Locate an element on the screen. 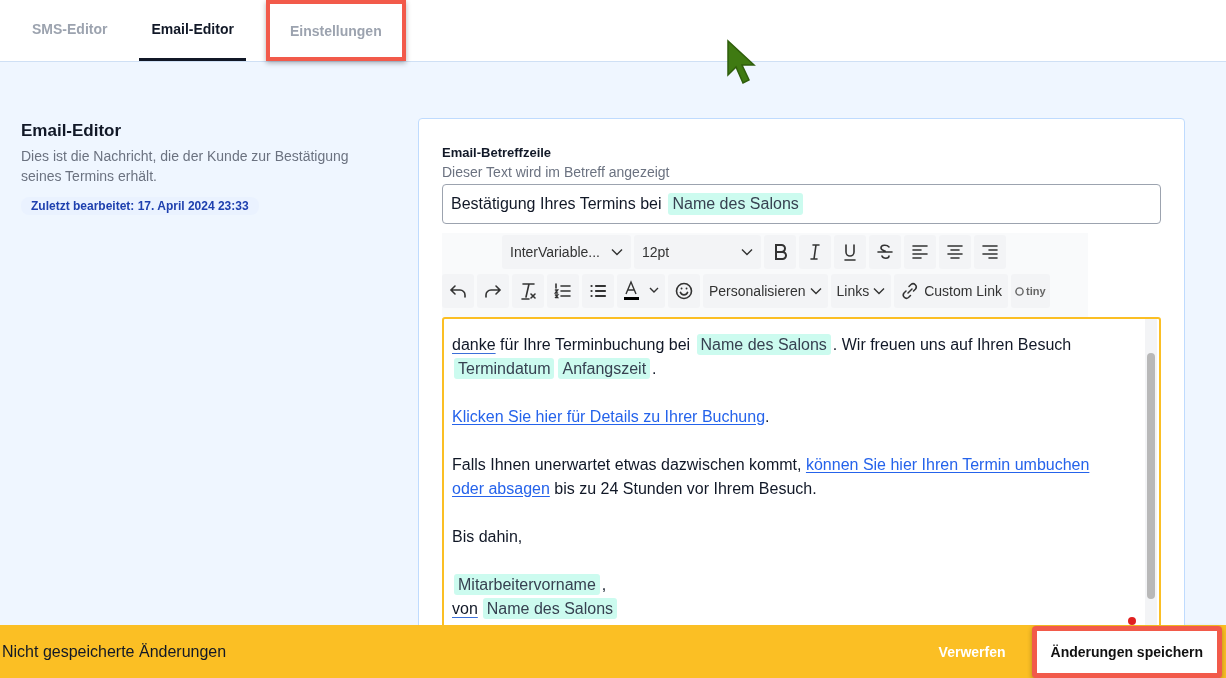 This screenshot has width=1226, height=678. numbered-list-button is located at coordinates (563, 291).